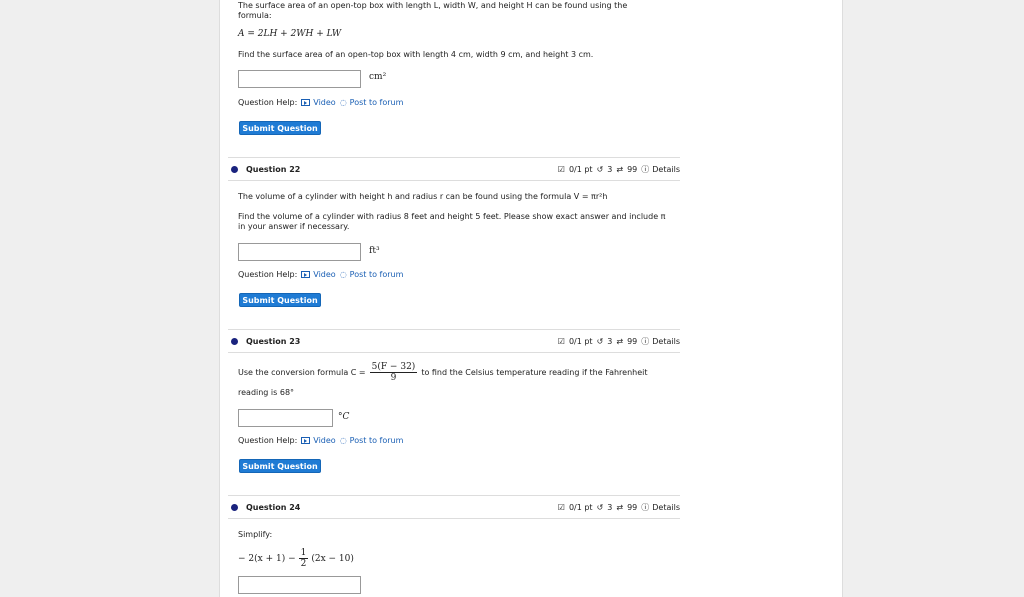 Image resolution: width=1024 pixels, height=597 pixels. I want to click on q23-header: Question 23 ☑ 0/1 pt ↺ 3 ⇄ 99 ⓘ Details, so click(454, 341).